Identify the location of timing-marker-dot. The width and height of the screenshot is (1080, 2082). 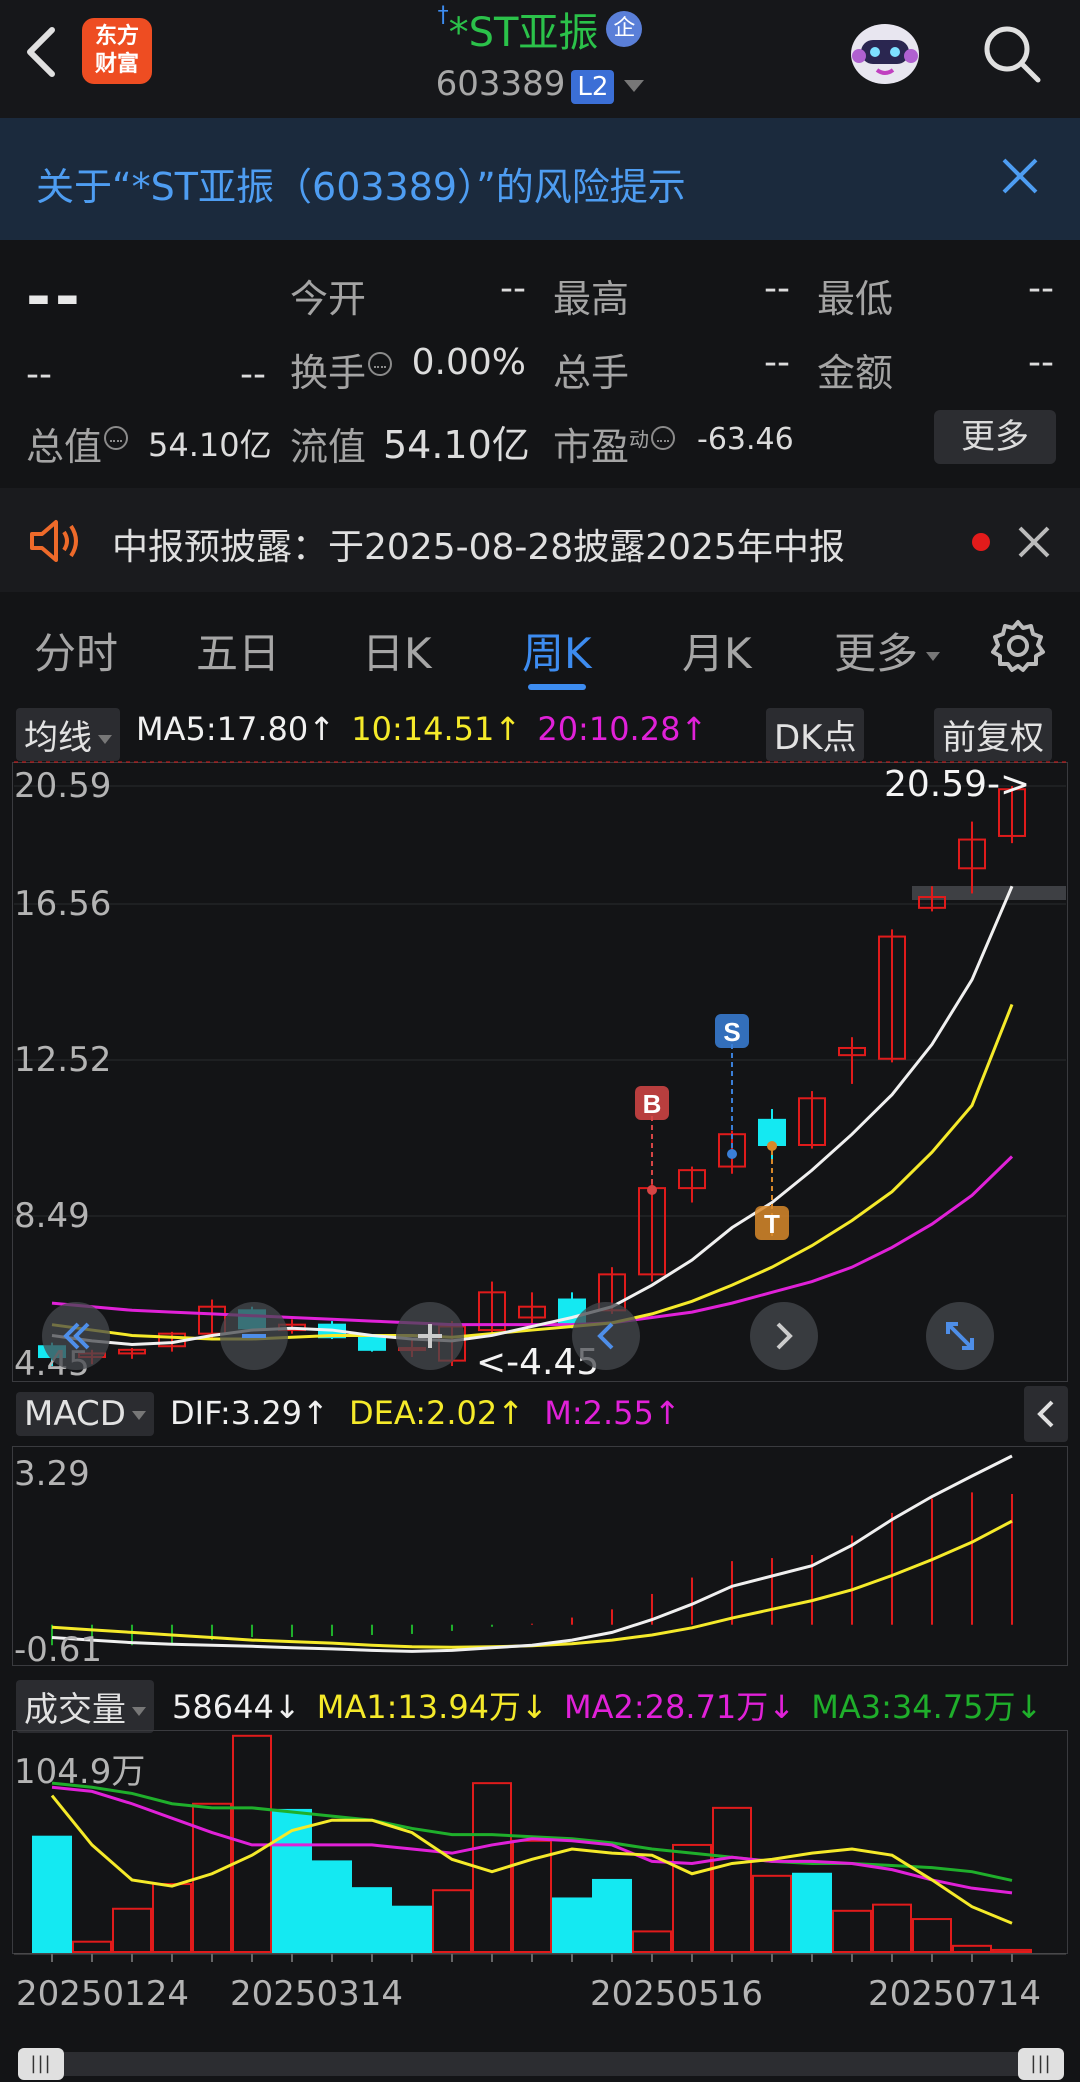
(772, 1146).